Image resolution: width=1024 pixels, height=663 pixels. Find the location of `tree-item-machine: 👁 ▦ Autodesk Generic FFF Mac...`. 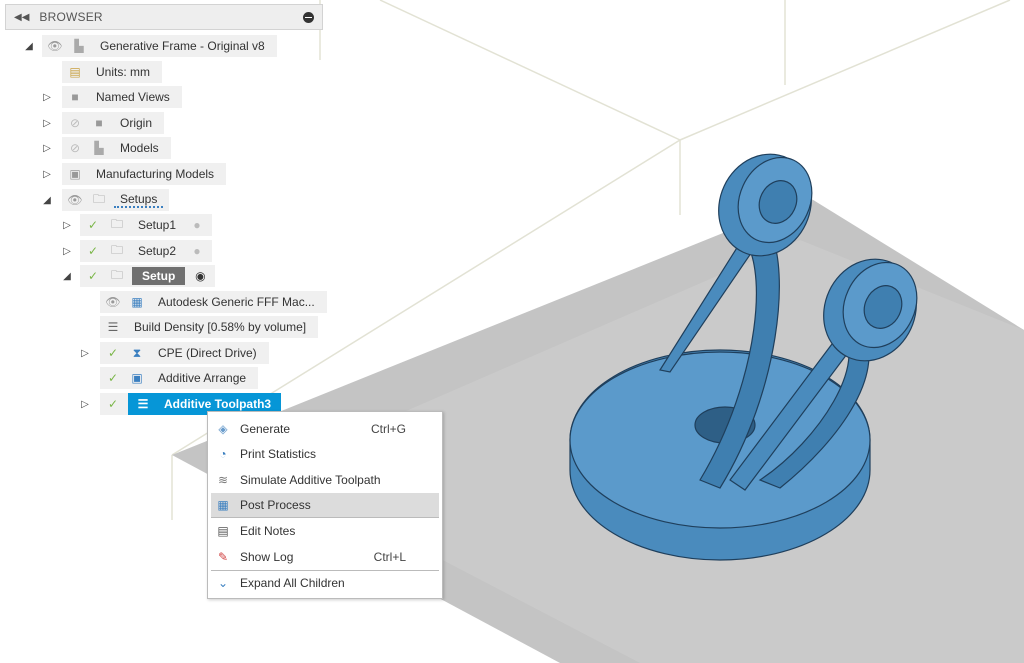

tree-item-machine: 👁 ▦ Autodesk Generic FFF Mac... is located at coordinates (213, 302).